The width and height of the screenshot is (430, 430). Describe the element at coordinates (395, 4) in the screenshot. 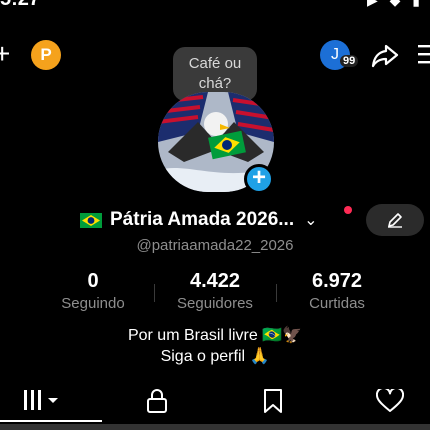

I see `status-icons: ▶ ◆ ▮` at that location.